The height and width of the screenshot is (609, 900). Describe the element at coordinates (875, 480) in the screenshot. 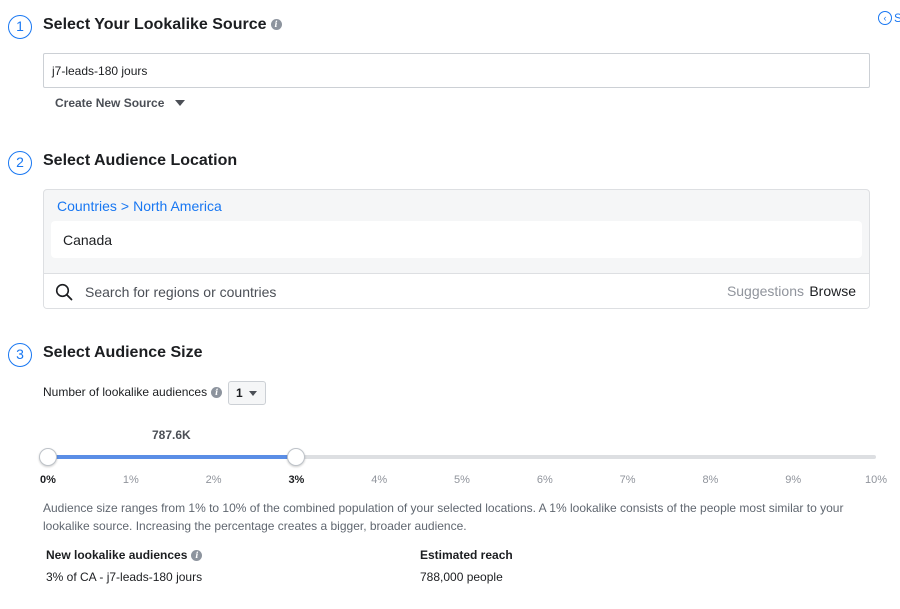

I see `slider-tick-label: 10%` at that location.